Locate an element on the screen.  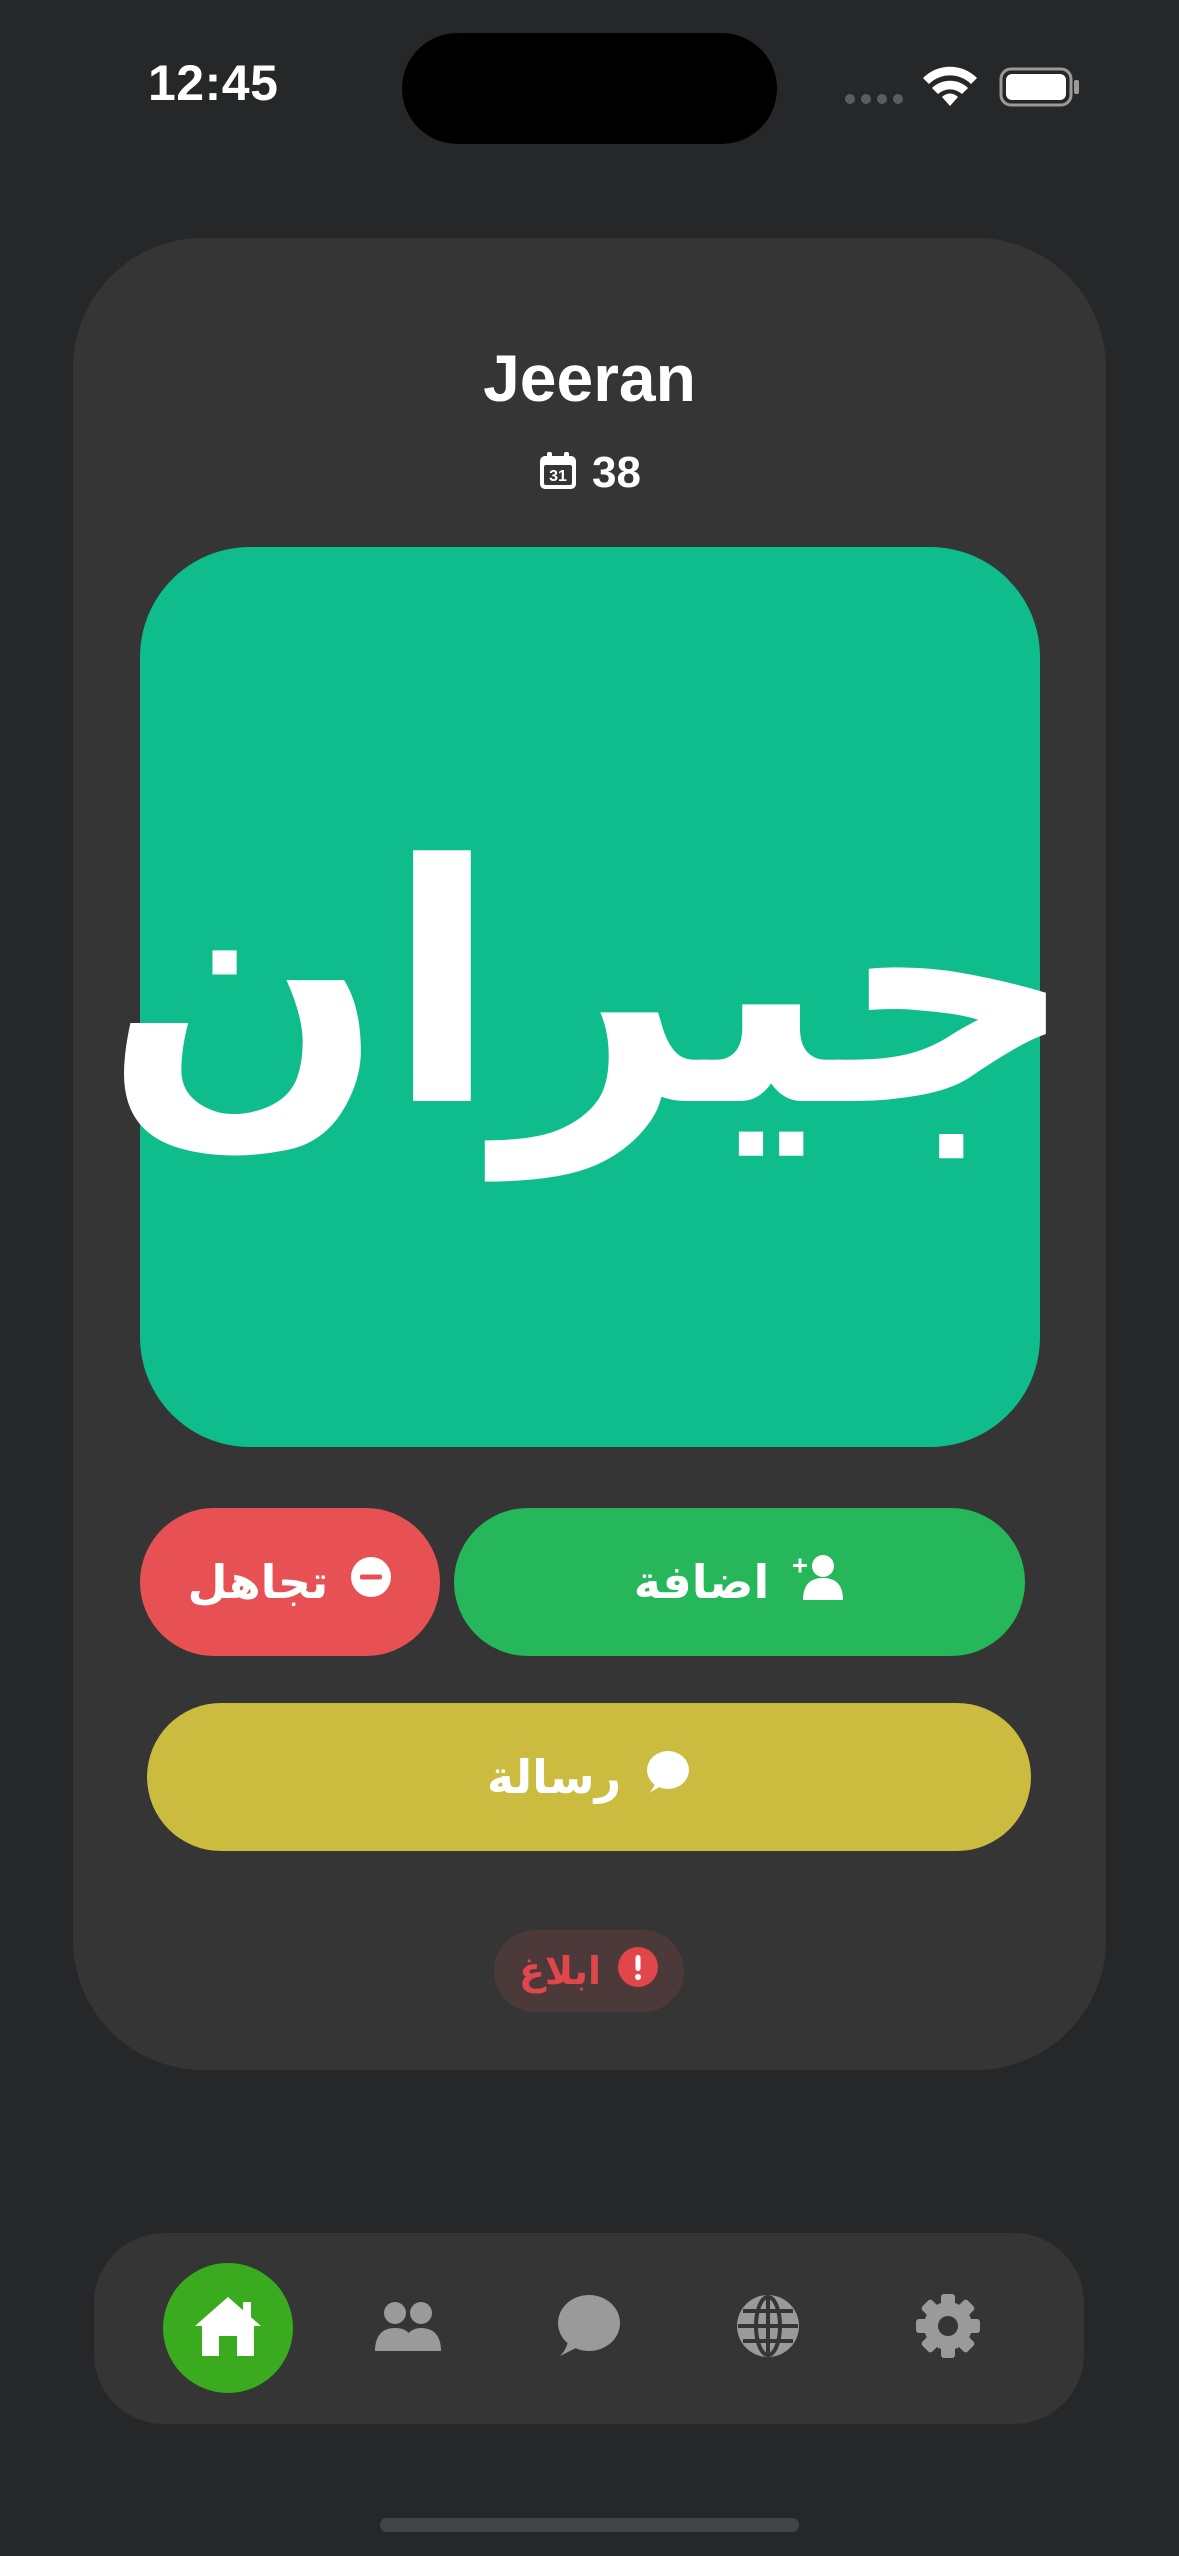
globe-icon is located at coordinates (768, 2328).